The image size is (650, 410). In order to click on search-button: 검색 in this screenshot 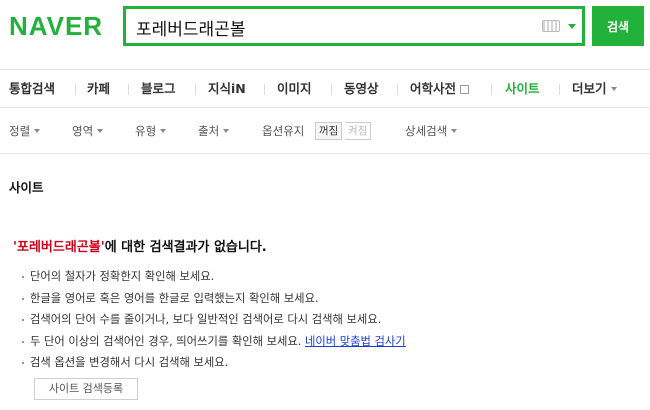, I will do `click(618, 26)`.